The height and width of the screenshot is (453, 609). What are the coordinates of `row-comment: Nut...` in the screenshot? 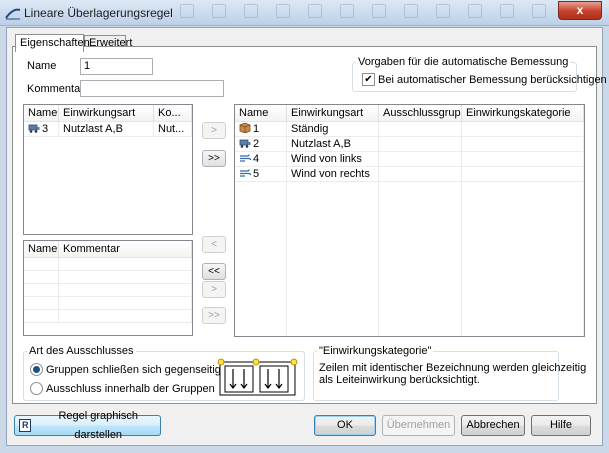 It's located at (173, 129).